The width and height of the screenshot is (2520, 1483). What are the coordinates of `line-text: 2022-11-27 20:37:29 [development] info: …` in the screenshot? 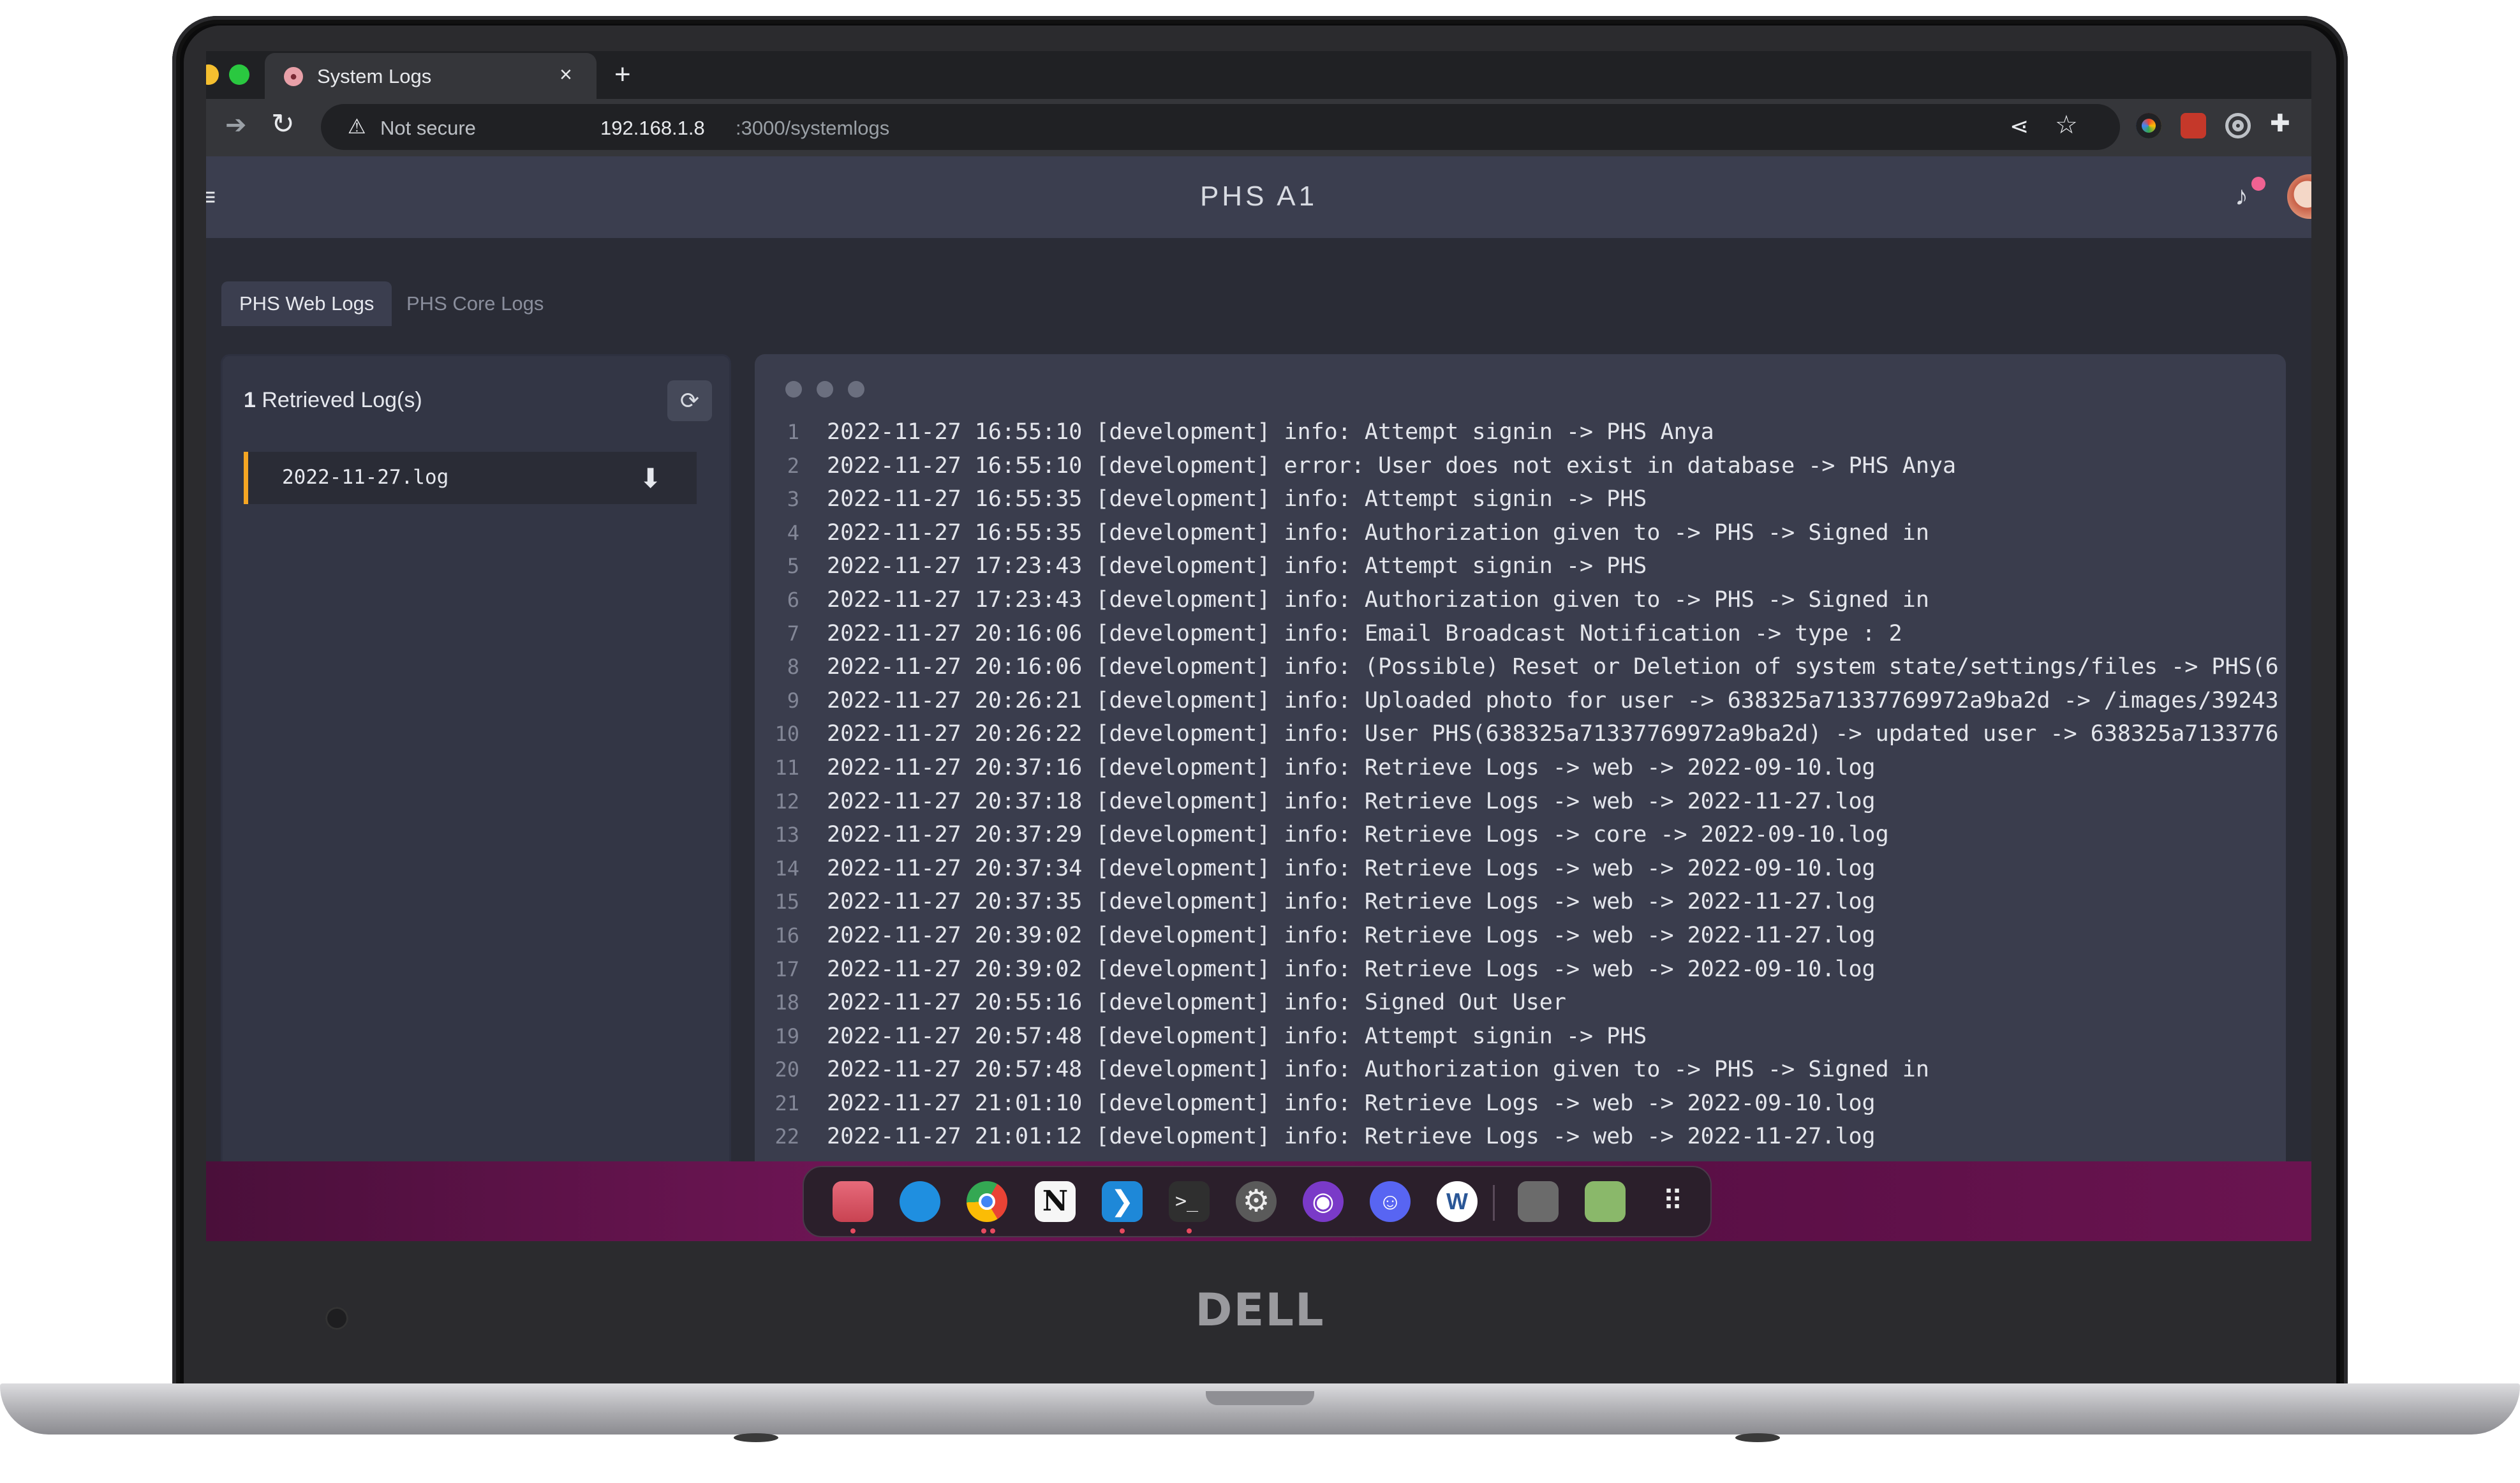 It's located at (1358, 835).